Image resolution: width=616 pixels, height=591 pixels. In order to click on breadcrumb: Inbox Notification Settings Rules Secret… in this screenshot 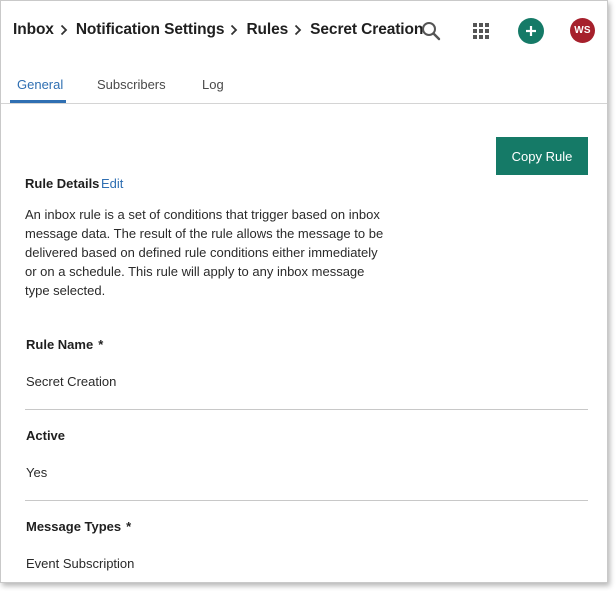, I will do `click(218, 30)`.